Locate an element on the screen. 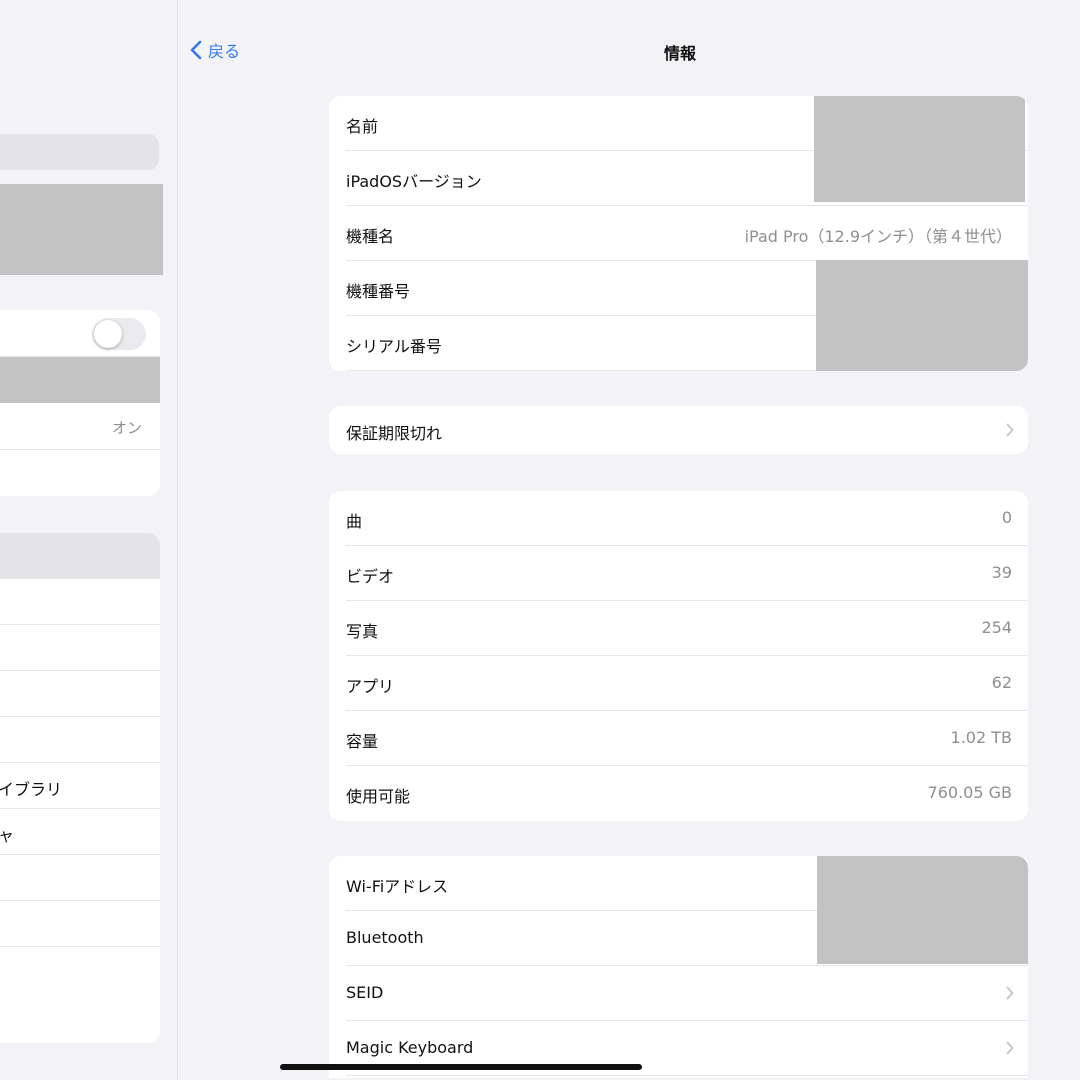 This screenshot has height=1080, width=1080. sidebar-search-field is located at coordinates (79, 152).